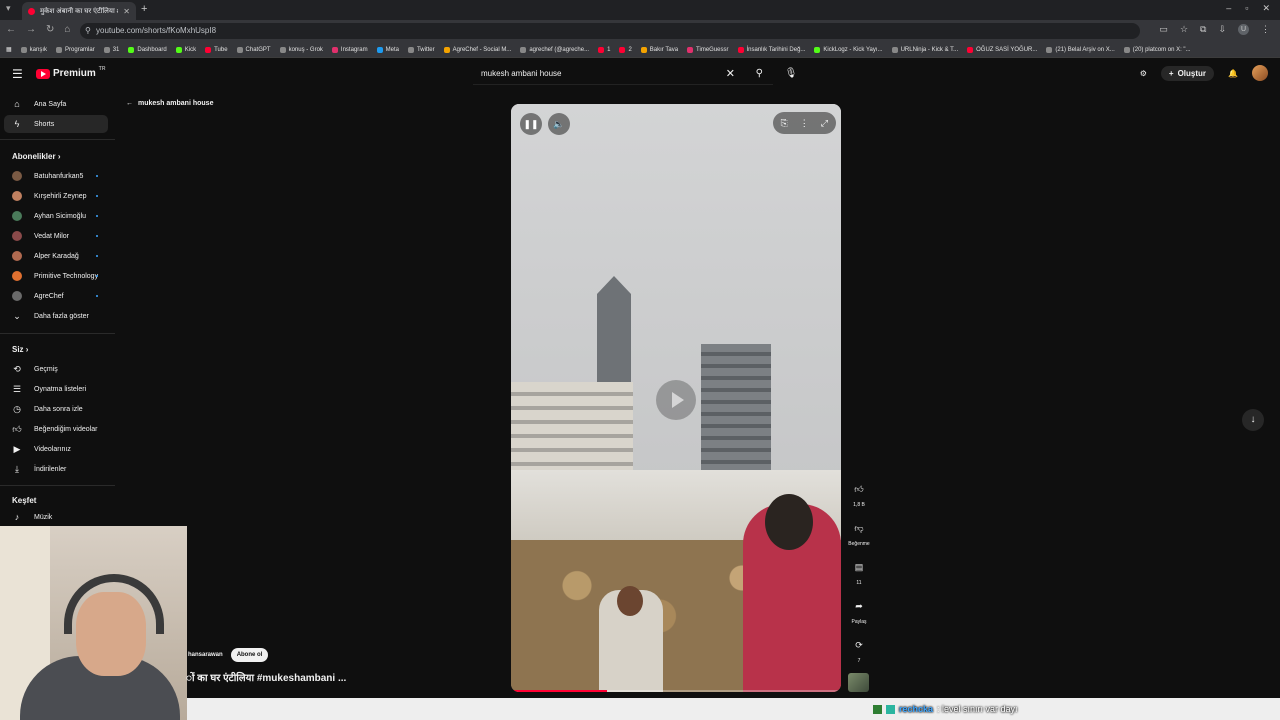  Describe the element at coordinates (66, 276) in the screenshot. I see `sidebar-item-label: Primitive Technology` at that location.